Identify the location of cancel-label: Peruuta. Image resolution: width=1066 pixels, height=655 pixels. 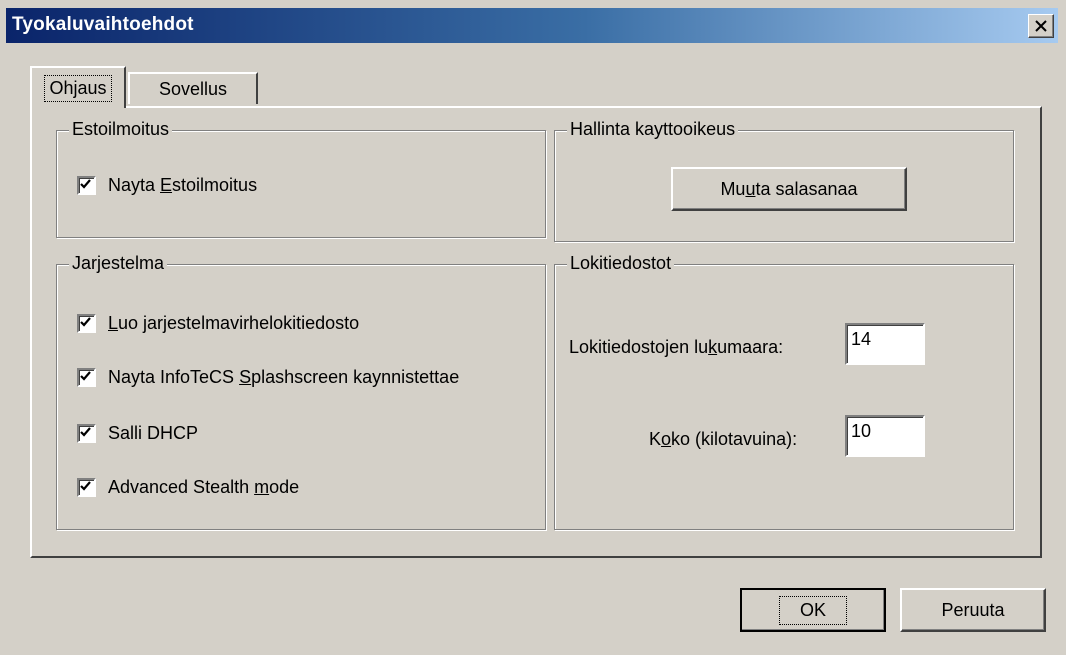
(973, 609).